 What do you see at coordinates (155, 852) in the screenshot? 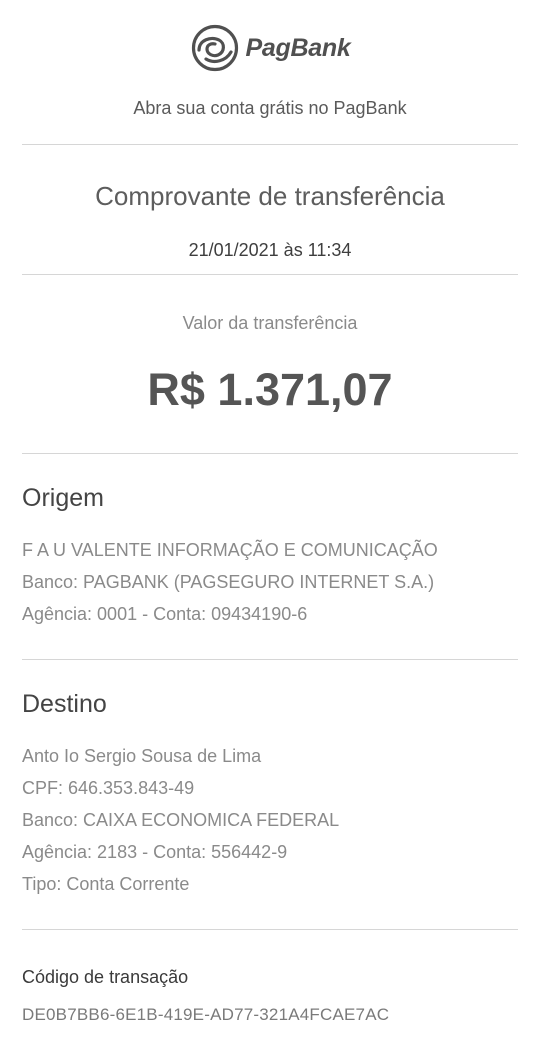
I see `destination-account: Agência: 2183 - Conta: 556442-9` at bounding box center [155, 852].